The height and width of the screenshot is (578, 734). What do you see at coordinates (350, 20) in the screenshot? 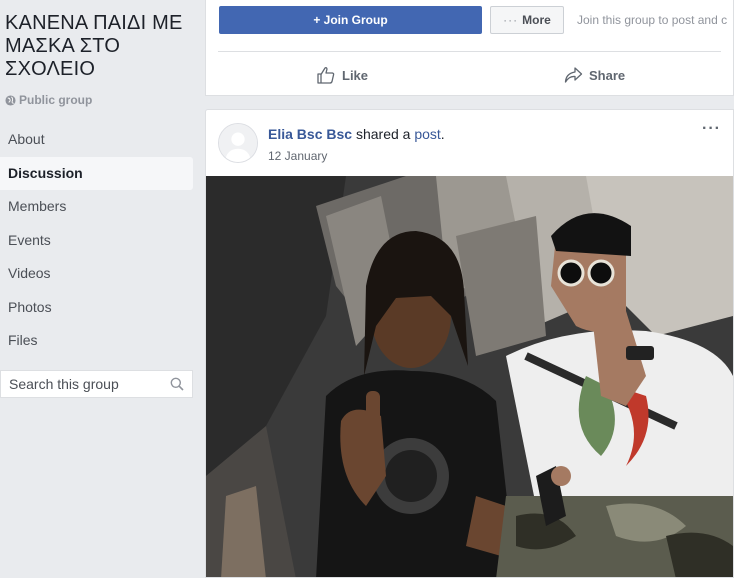
I see `join-group-button: + Join Group` at bounding box center [350, 20].